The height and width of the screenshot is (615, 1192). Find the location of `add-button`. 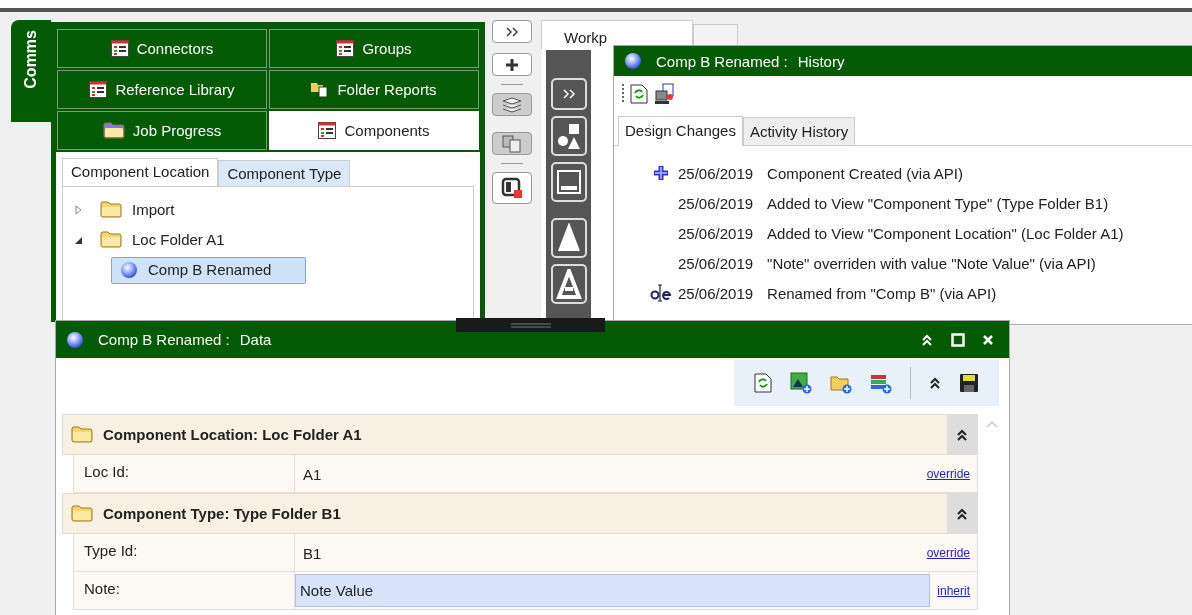

add-button is located at coordinates (512, 64).